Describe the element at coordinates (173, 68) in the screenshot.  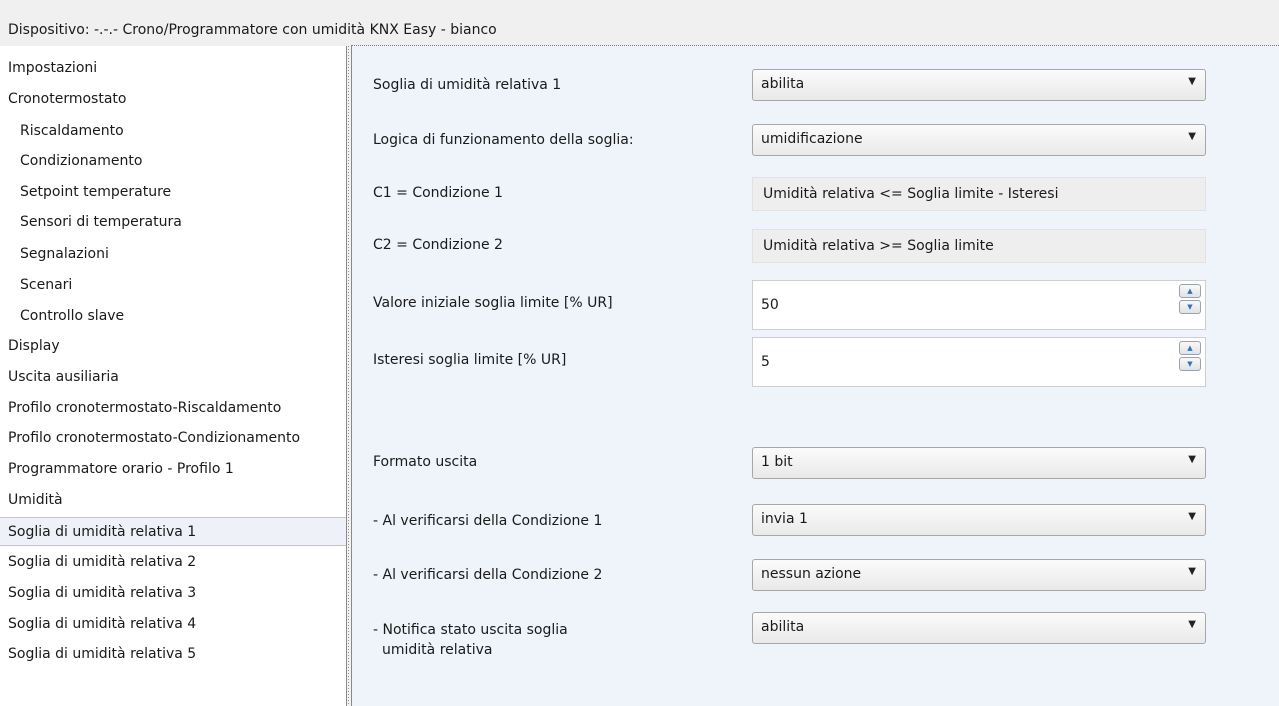
I see `sidebar-item-impostazioni: Impostazioni` at that location.